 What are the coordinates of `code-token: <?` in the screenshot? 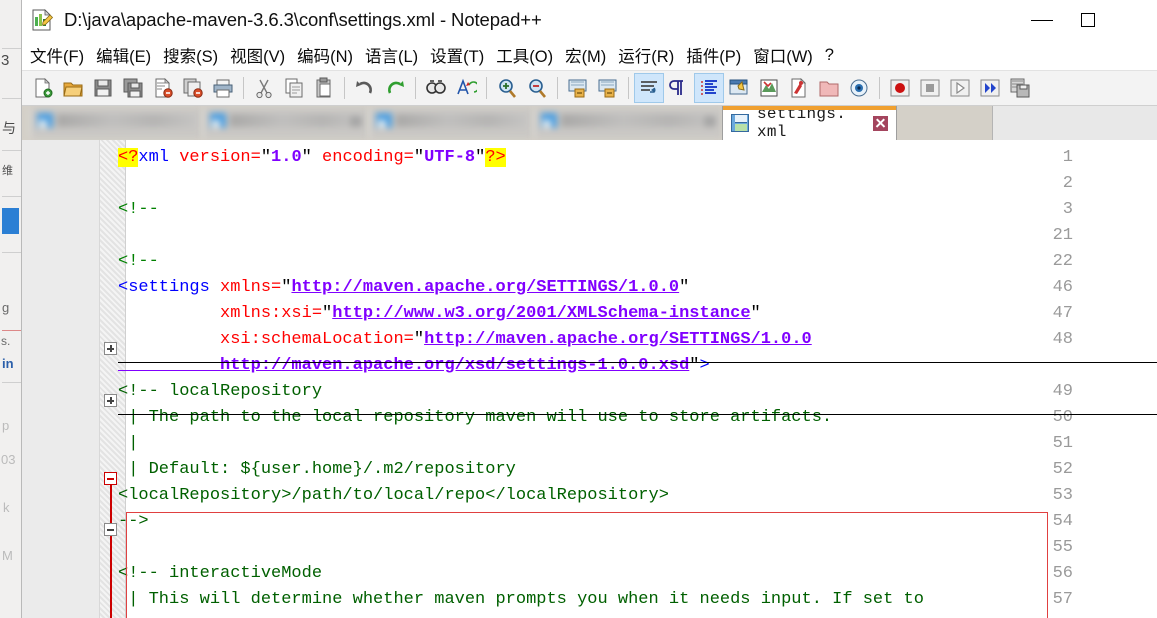 It's located at (128, 157).